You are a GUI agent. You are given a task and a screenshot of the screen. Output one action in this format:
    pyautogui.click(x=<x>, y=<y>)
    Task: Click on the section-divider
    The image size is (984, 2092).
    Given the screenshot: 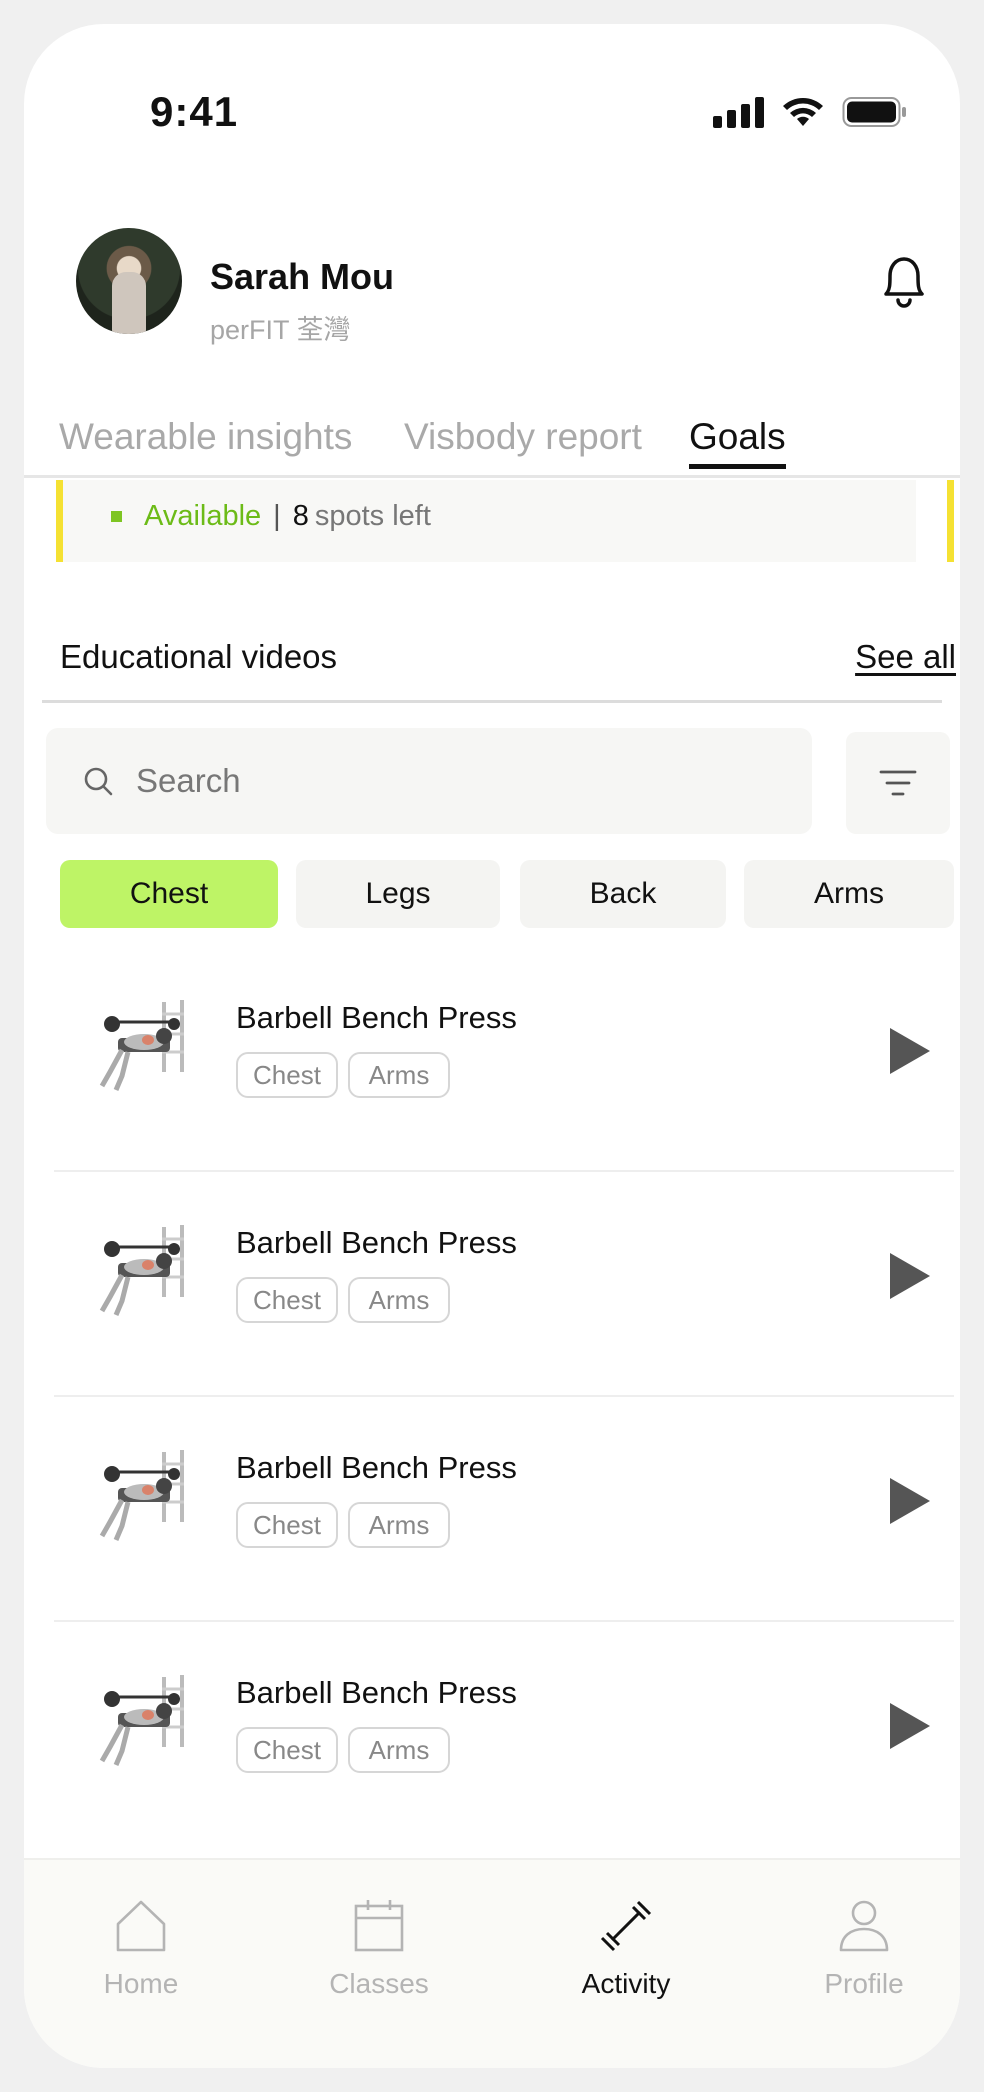 What is the action you would take?
    pyautogui.click(x=492, y=701)
    